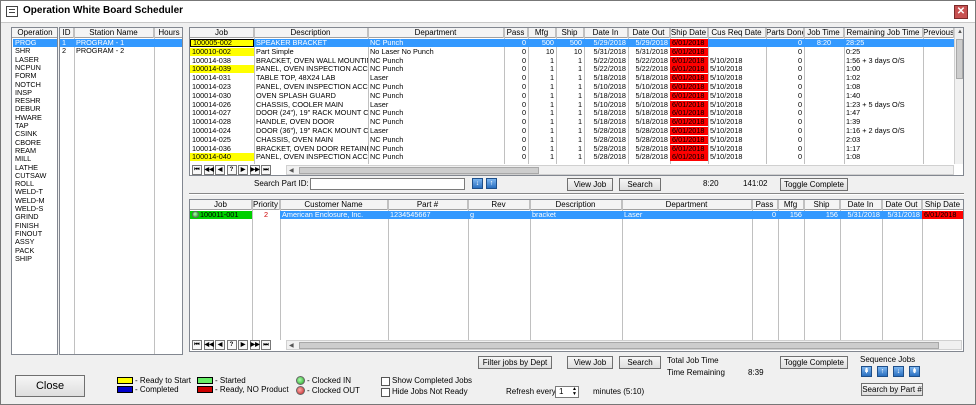 This screenshot has width=976, height=405. What do you see at coordinates (799, 157) in the screenshot?
I see `jobs-cell-parts-done: 0` at bounding box center [799, 157].